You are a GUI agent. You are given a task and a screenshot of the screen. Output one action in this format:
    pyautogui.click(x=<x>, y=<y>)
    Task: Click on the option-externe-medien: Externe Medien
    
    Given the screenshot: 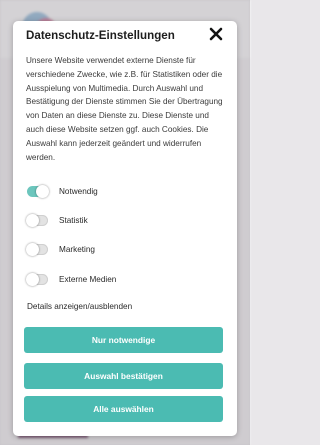 What is the action you would take?
    pyautogui.click(x=71, y=279)
    